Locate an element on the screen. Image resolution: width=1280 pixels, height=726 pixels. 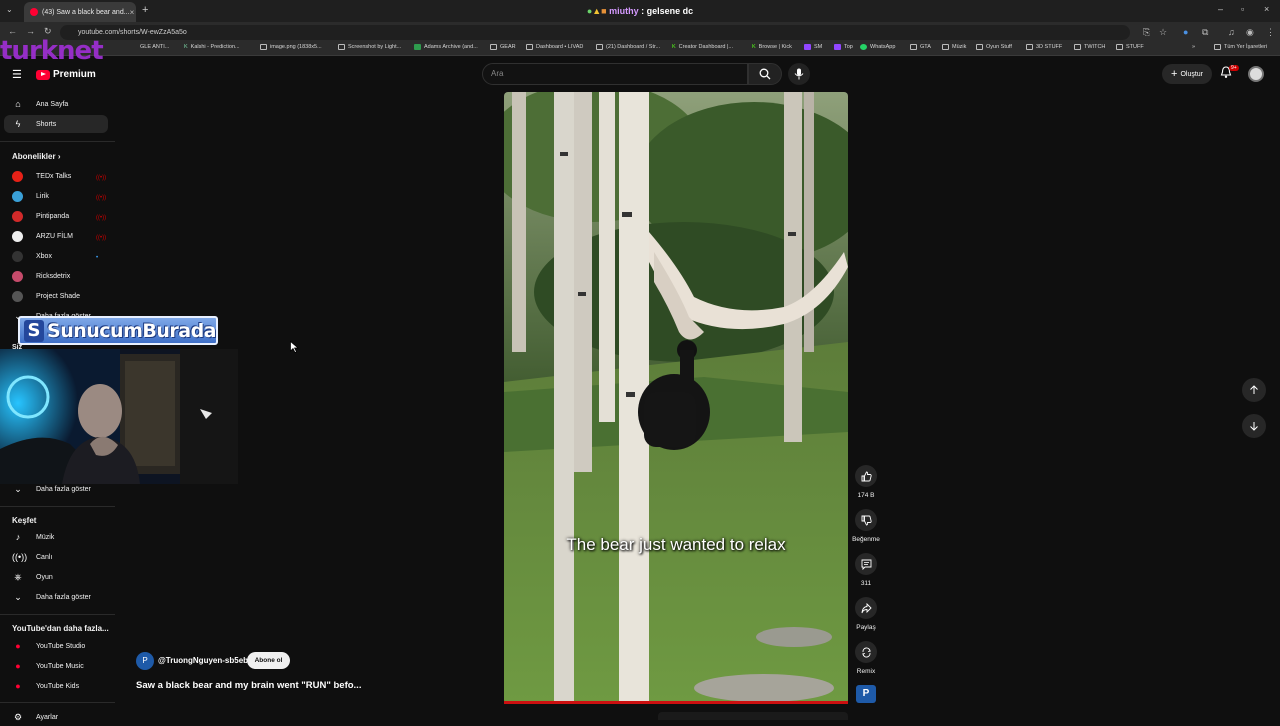
share-label: Paylaş is located at coordinates (866, 627).